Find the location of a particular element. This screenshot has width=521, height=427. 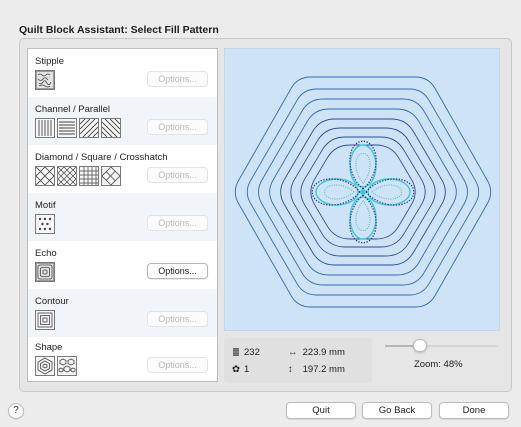

diamond-dense-swatch is located at coordinates (67, 176).